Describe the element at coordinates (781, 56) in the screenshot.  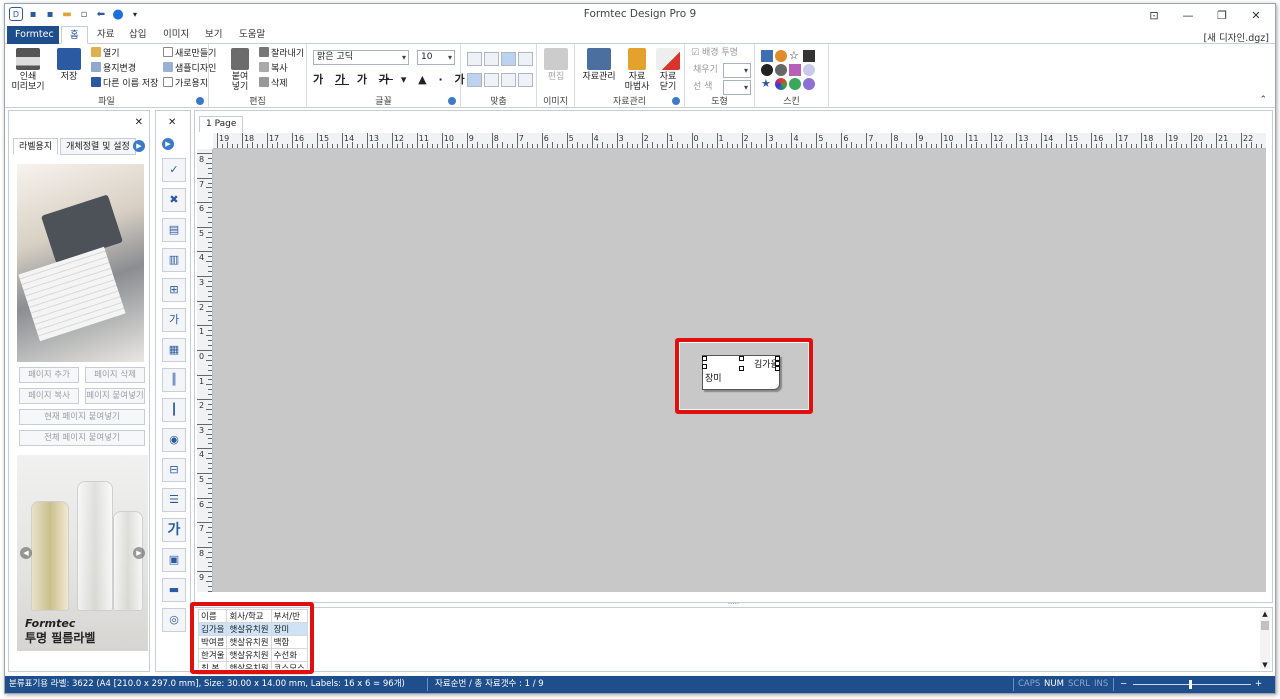
I see `skin-orange-icon` at that location.